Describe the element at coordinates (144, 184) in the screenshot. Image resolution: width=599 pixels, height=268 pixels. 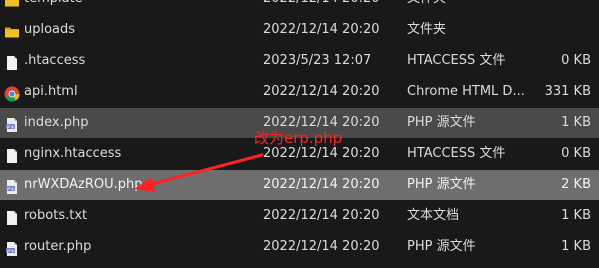
I see `annotation-arrowhead` at that location.